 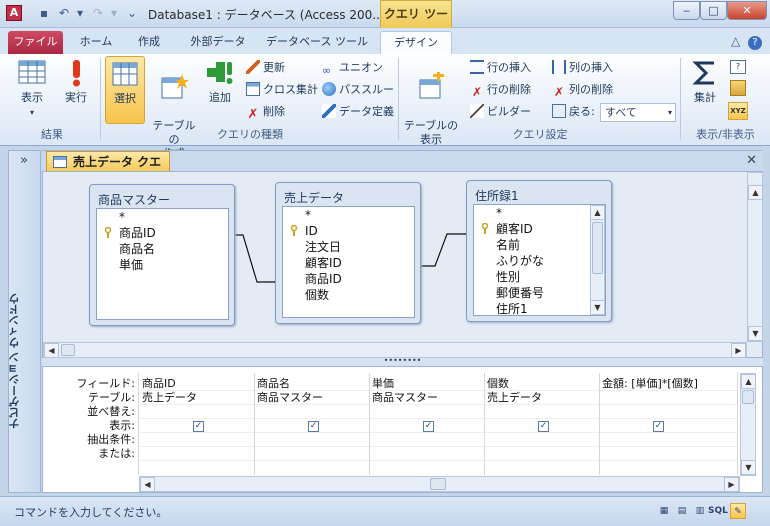 What do you see at coordinates (738, 511) in the screenshot?
I see `design-view-icon: ✎` at bounding box center [738, 511].